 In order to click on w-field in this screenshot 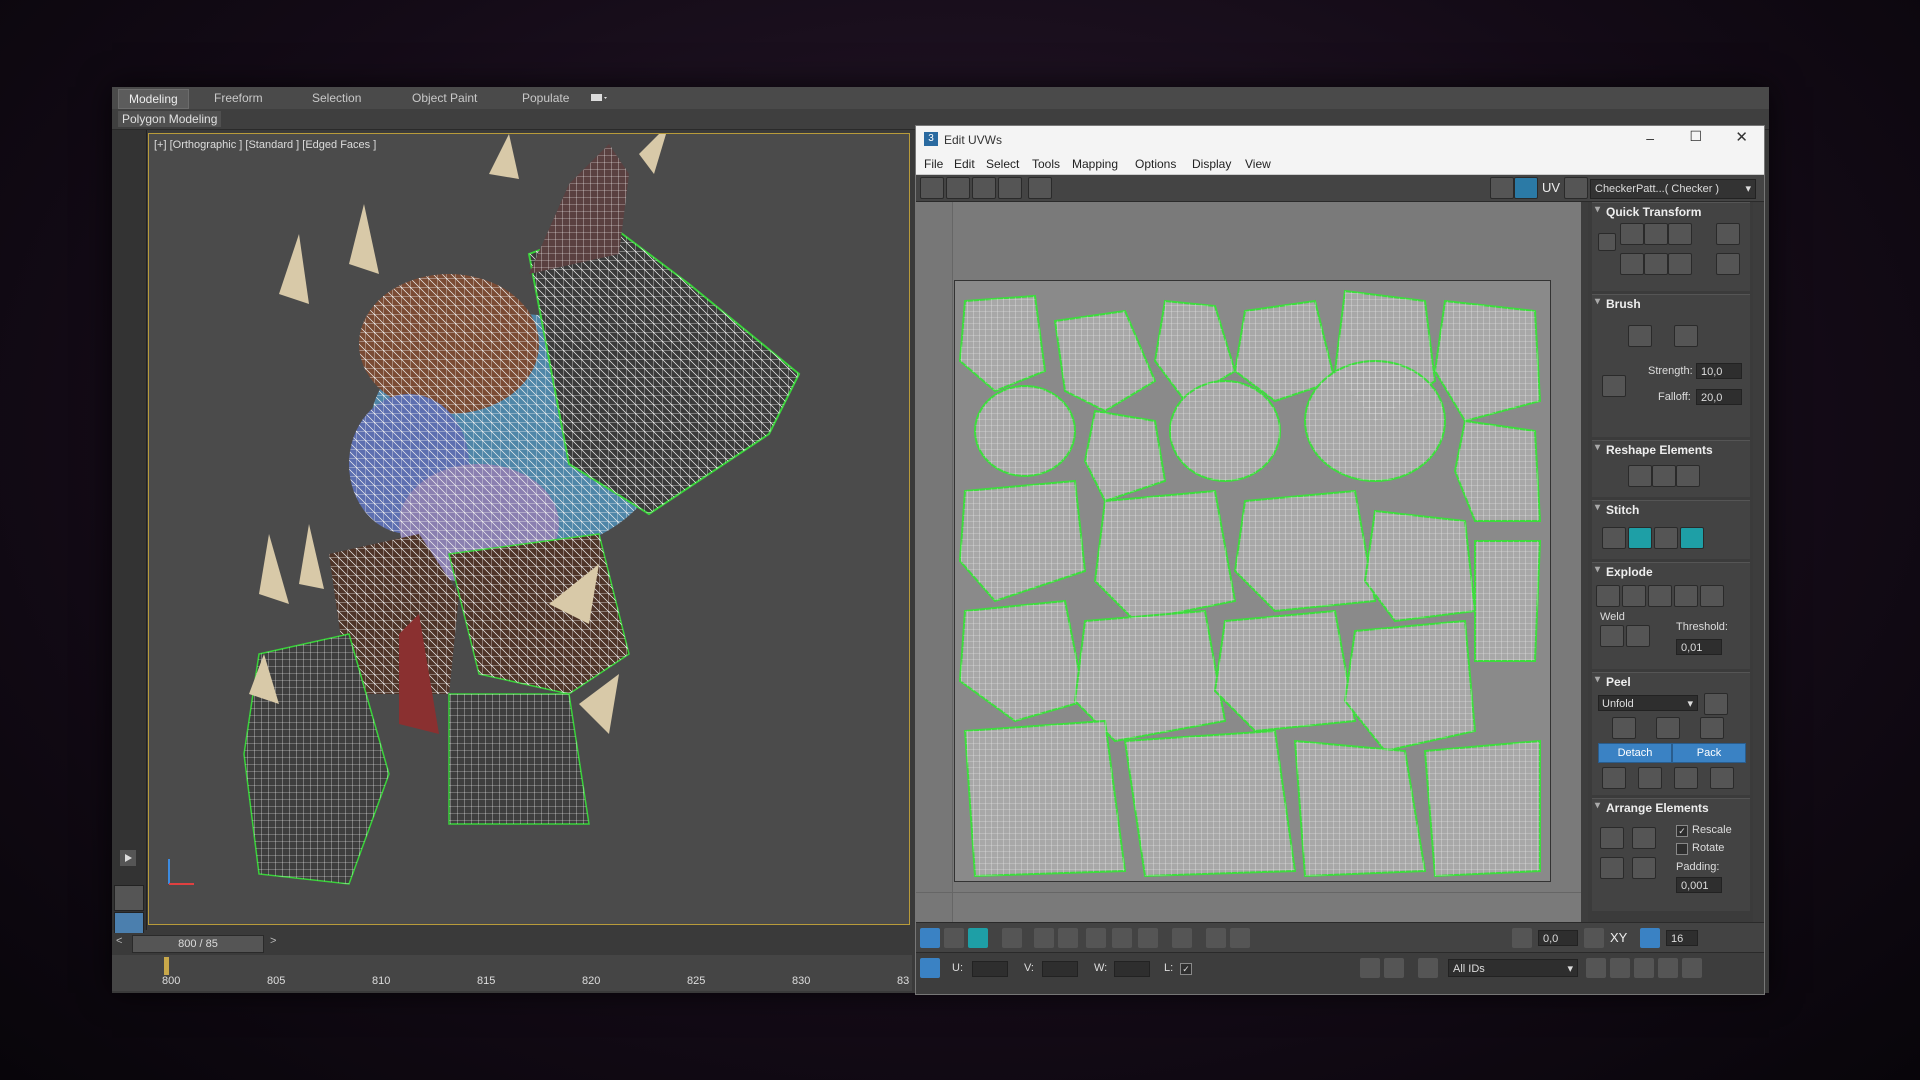, I will do `click(1132, 969)`.